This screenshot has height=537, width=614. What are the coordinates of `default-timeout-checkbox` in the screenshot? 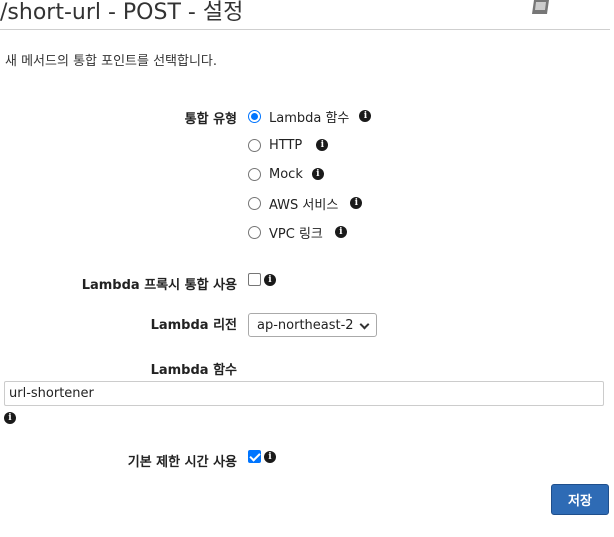 It's located at (254, 456).